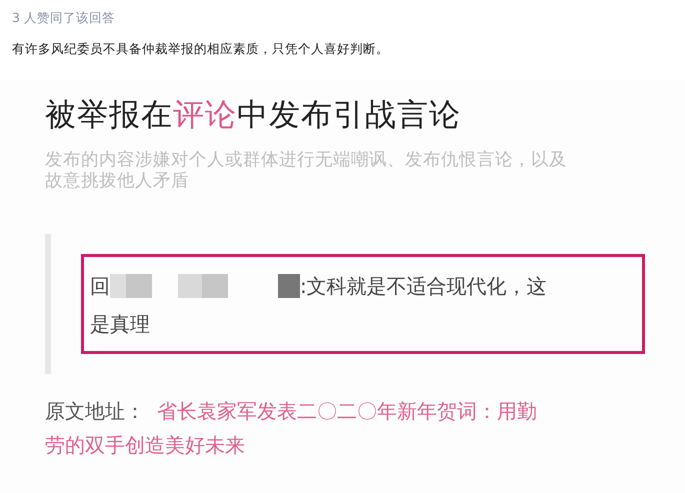 The width and height of the screenshot is (685, 493). I want to click on vote-count: 3 人赞同了该回答, so click(342, 18).